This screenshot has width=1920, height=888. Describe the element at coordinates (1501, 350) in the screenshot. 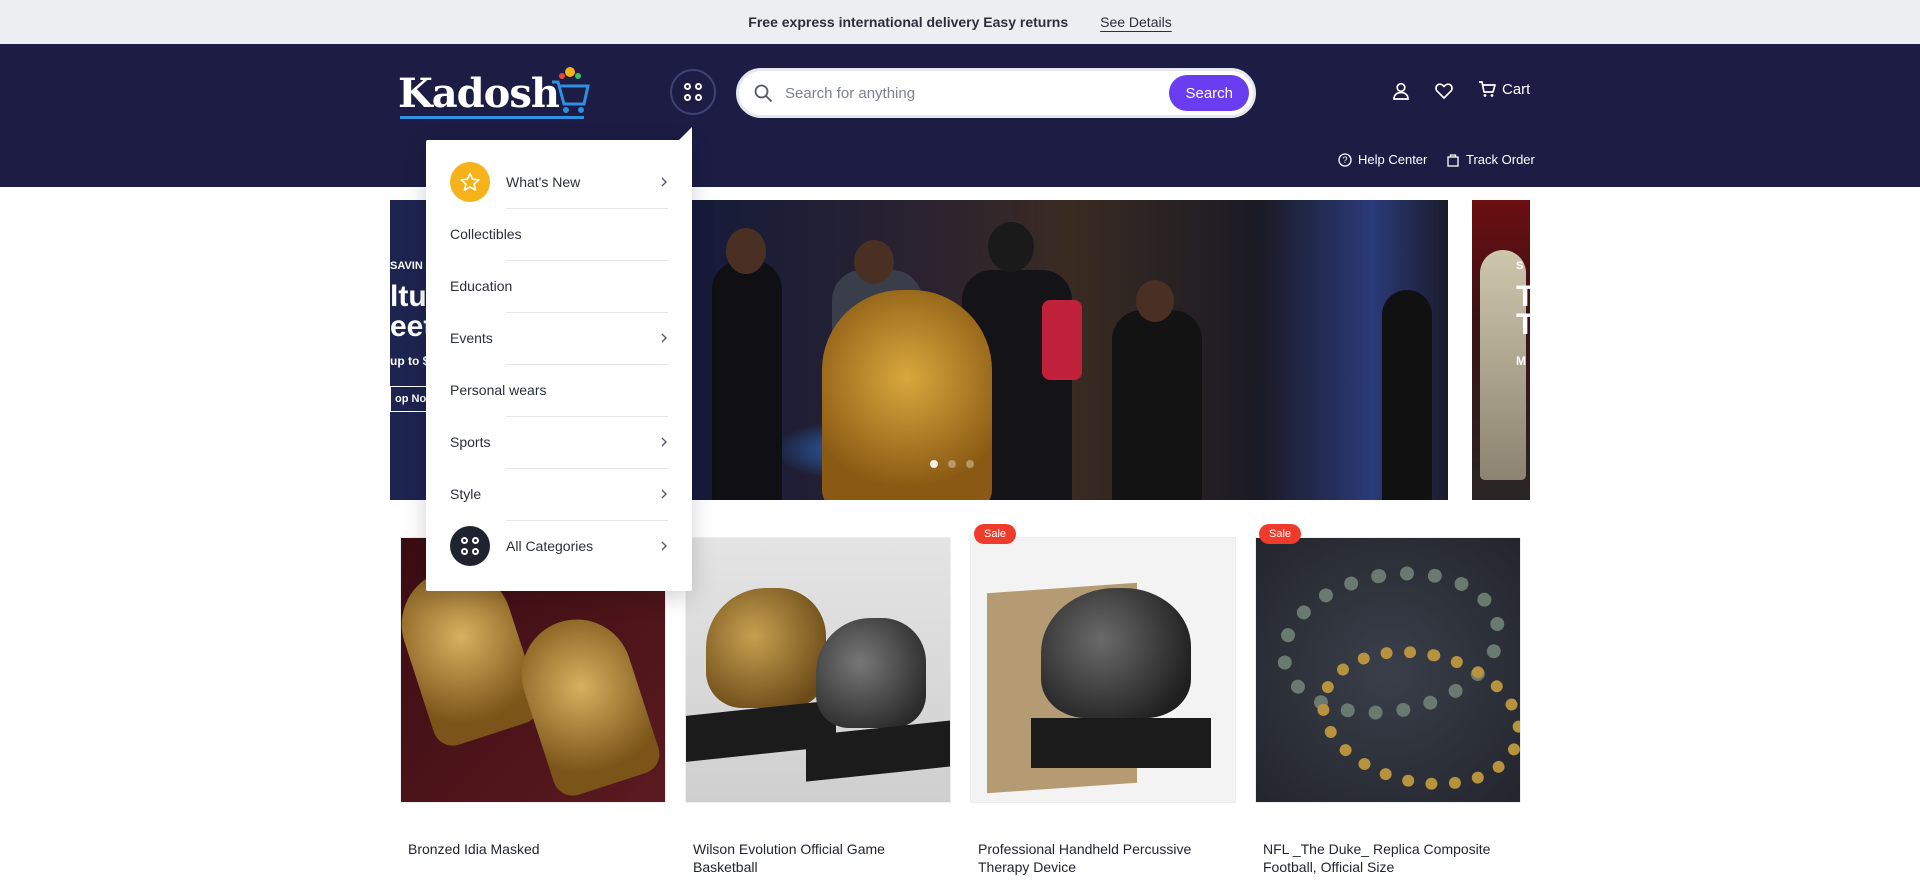

I see `hero-slide-next: S T T M` at that location.